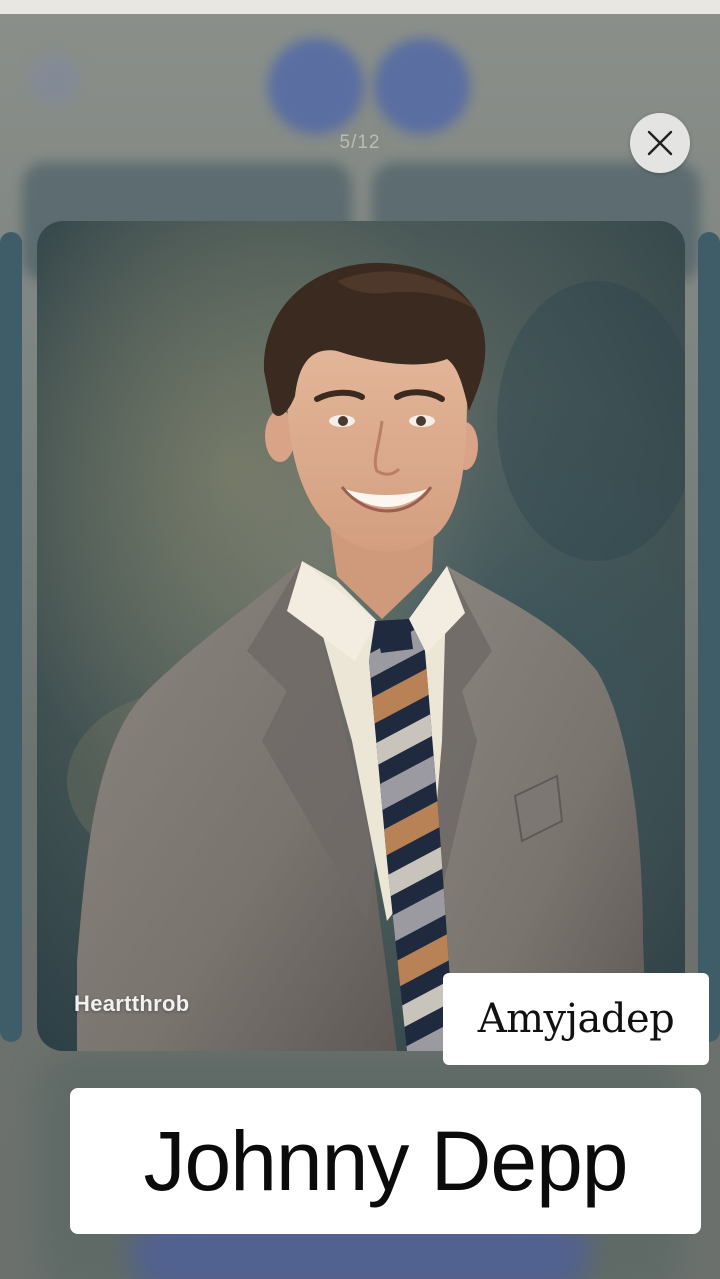 This screenshot has height=1279, width=720. What do you see at coordinates (422, 86) in the screenshot?
I see `blurred-avatar-right` at bounding box center [422, 86].